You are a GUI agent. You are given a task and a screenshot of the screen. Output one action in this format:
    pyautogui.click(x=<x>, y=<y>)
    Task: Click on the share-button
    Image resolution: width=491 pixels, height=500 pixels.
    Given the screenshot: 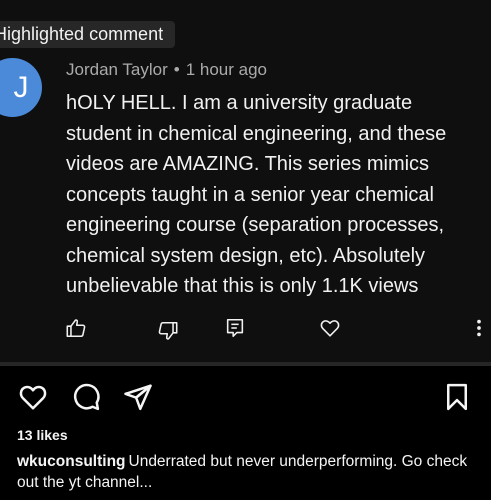 What is the action you would take?
    pyautogui.click(x=138, y=397)
    